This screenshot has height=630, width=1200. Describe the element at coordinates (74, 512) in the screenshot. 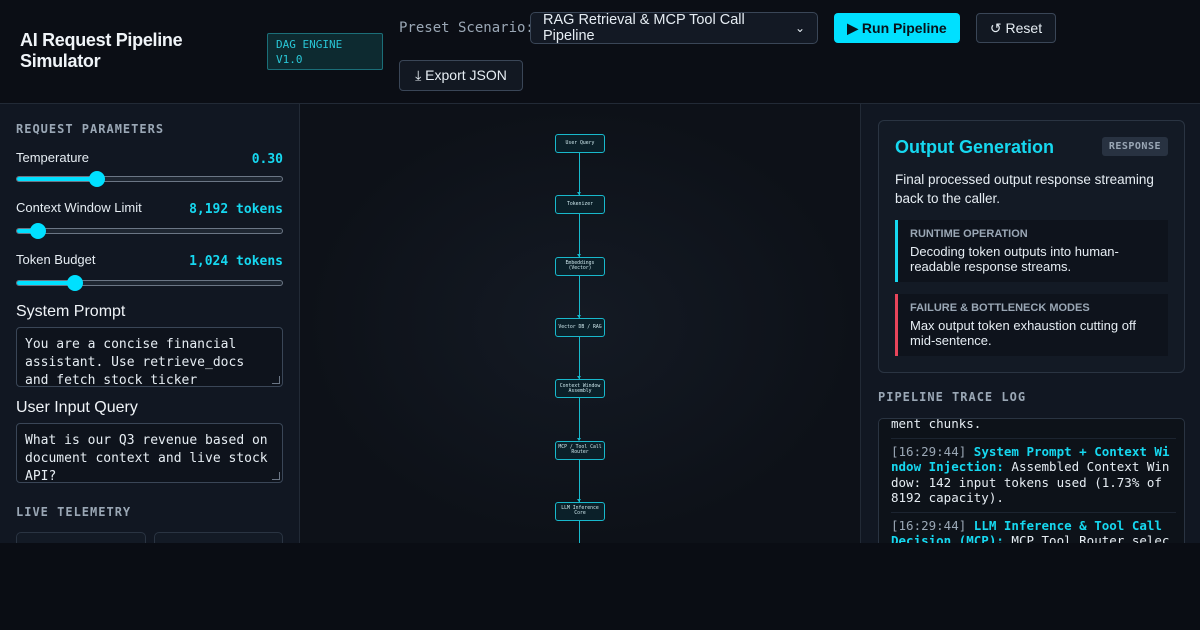

I see `live-telemetry-title: LIVE TELEMETRY` at that location.